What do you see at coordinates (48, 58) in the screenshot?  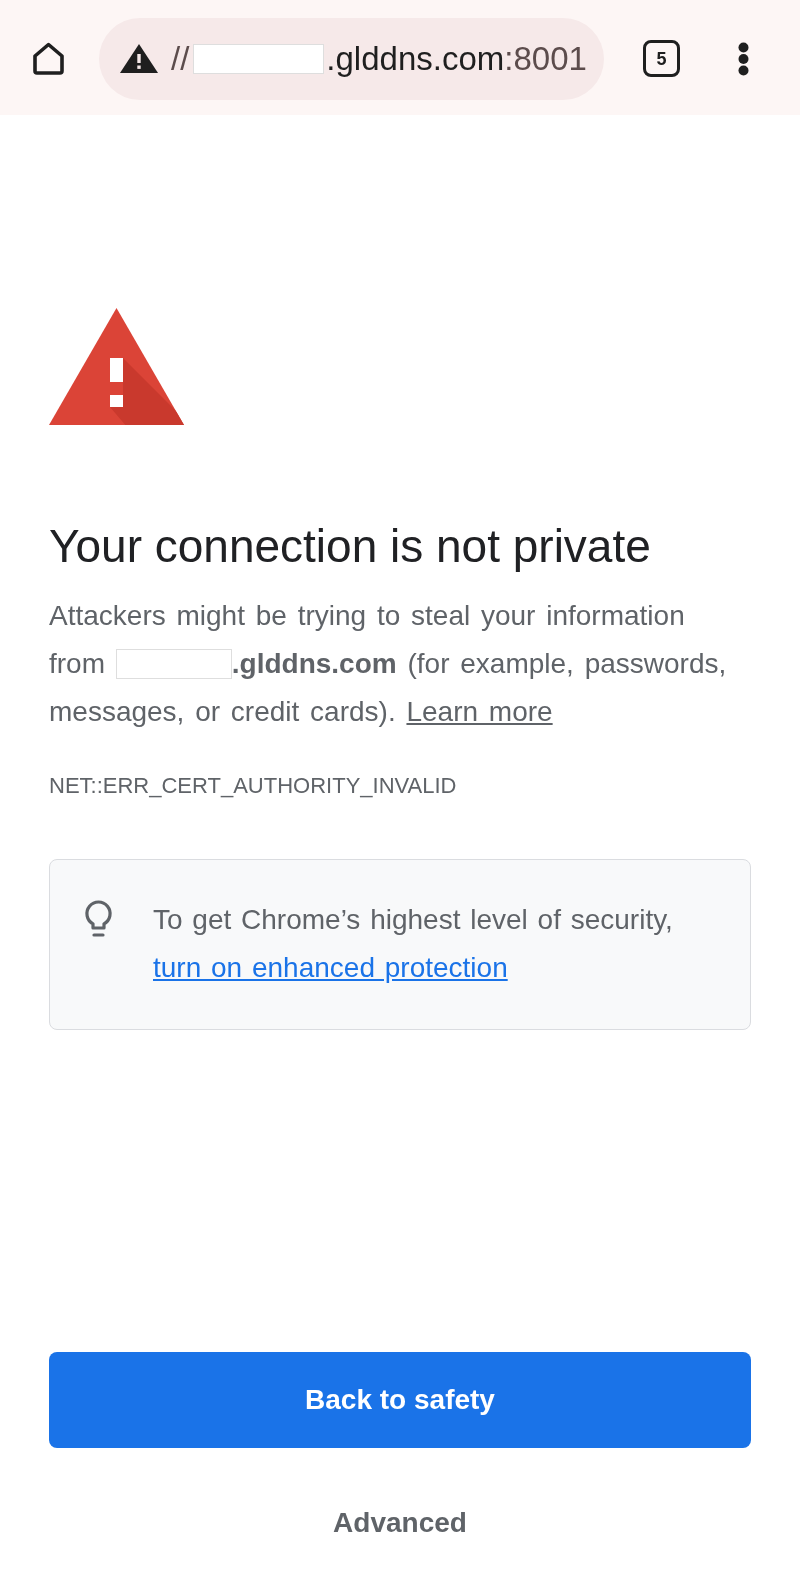 I see `home-icon` at bounding box center [48, 58].